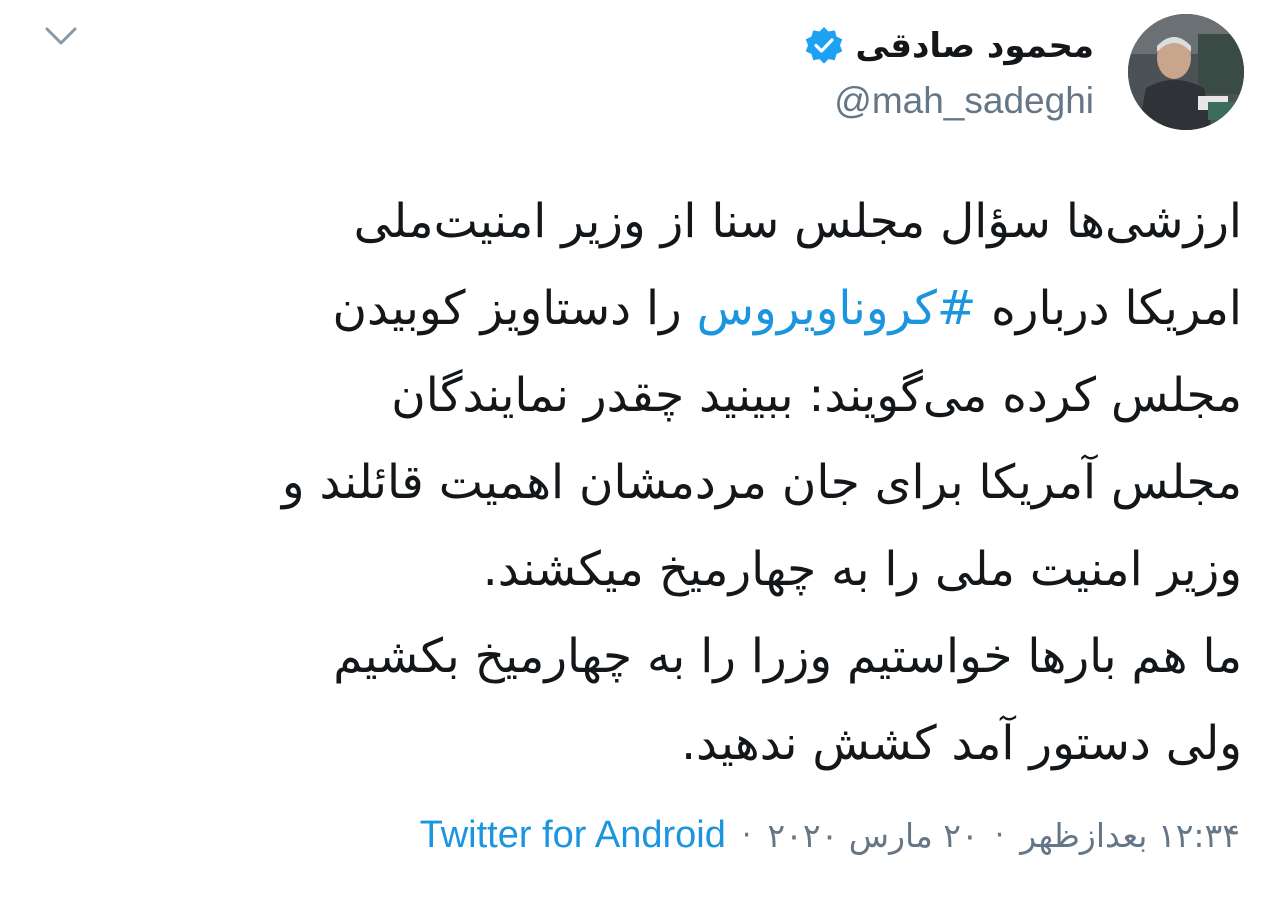 This screenshot has width=1280, height=907. I want to click on display-name: محمود صادقی, so click(974, 46).